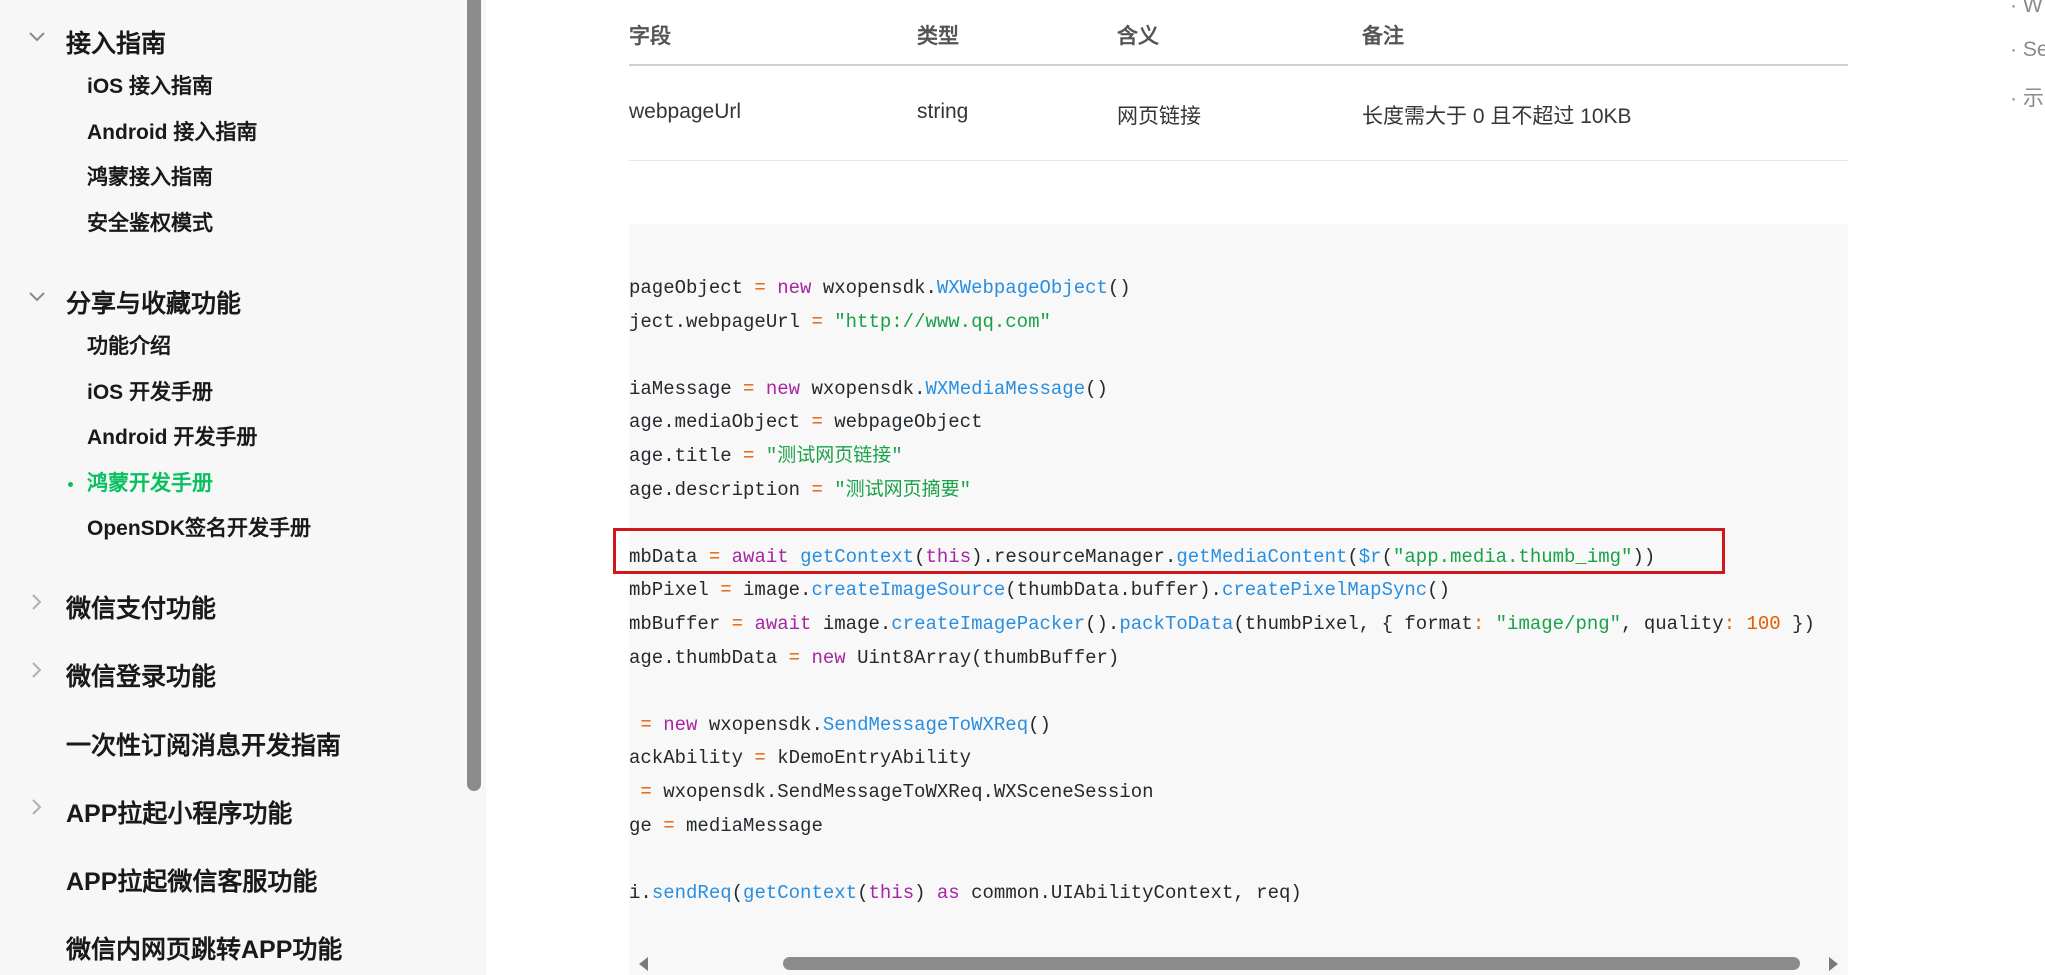 The width and height of the screenshot is (2045, 975). I want to click on scroll-left-arrow-icon, so click(643, 964).